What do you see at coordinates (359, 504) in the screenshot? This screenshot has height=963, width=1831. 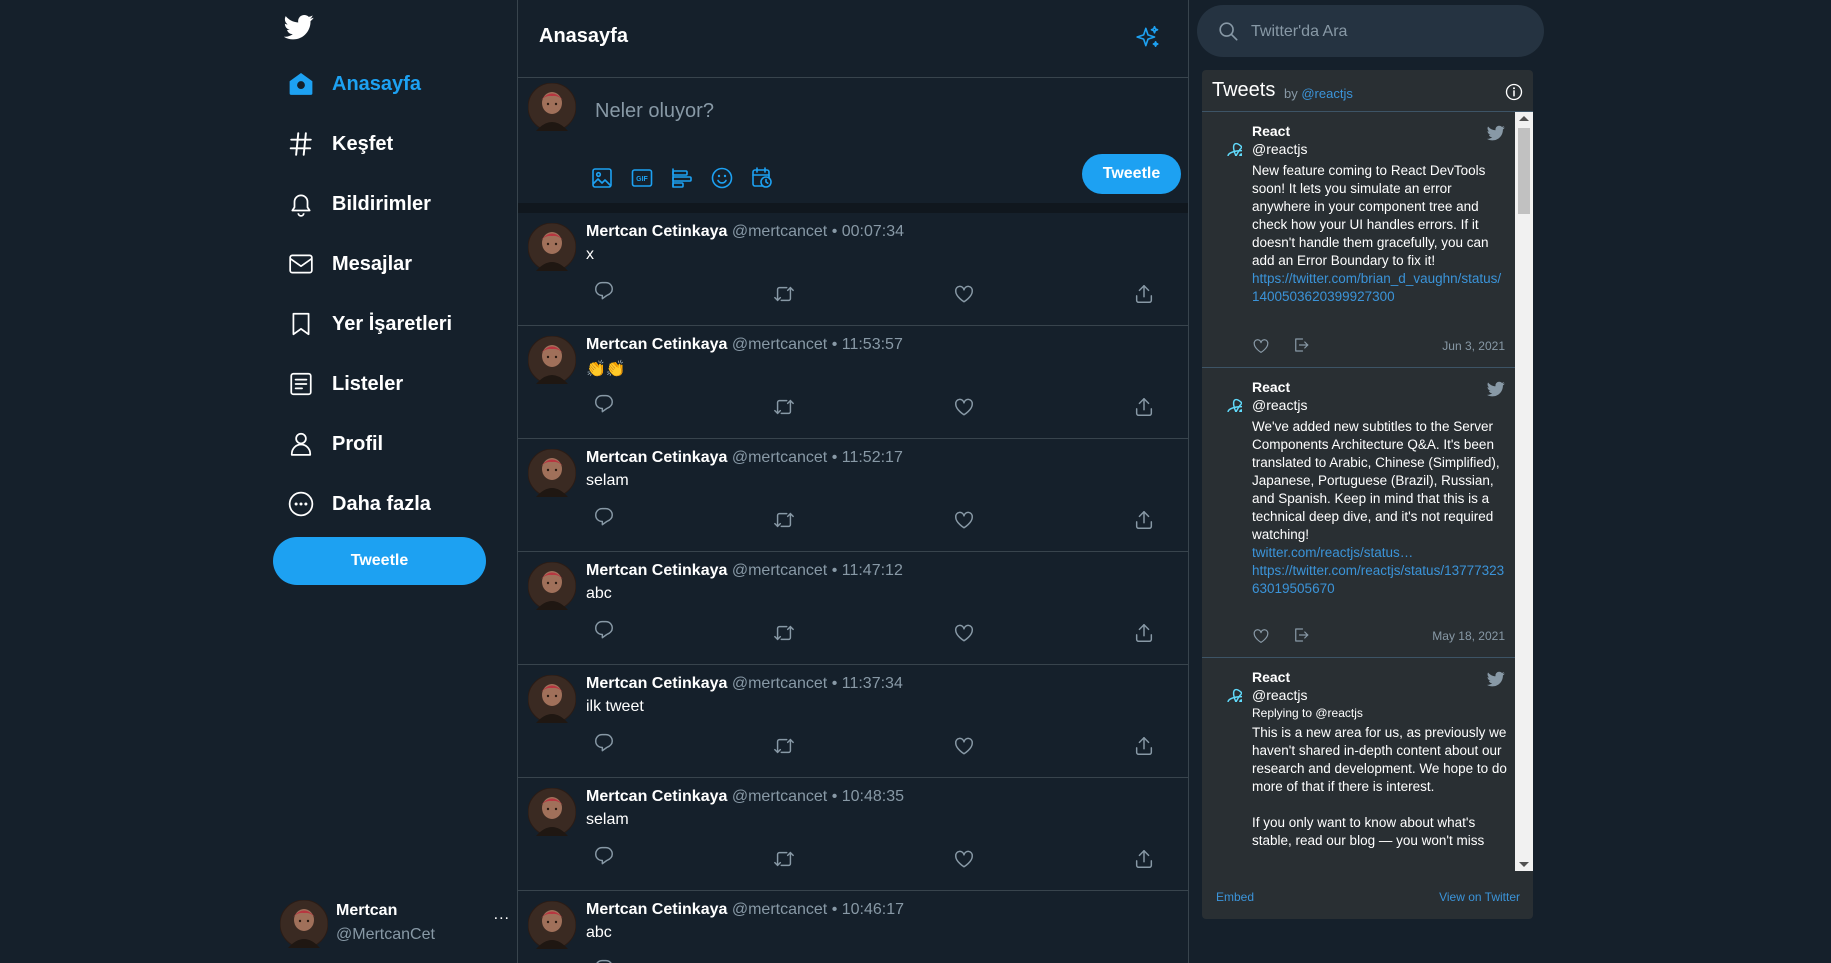 I see `nav-item-more: Daha fazla` at bounding box center [359, 504].